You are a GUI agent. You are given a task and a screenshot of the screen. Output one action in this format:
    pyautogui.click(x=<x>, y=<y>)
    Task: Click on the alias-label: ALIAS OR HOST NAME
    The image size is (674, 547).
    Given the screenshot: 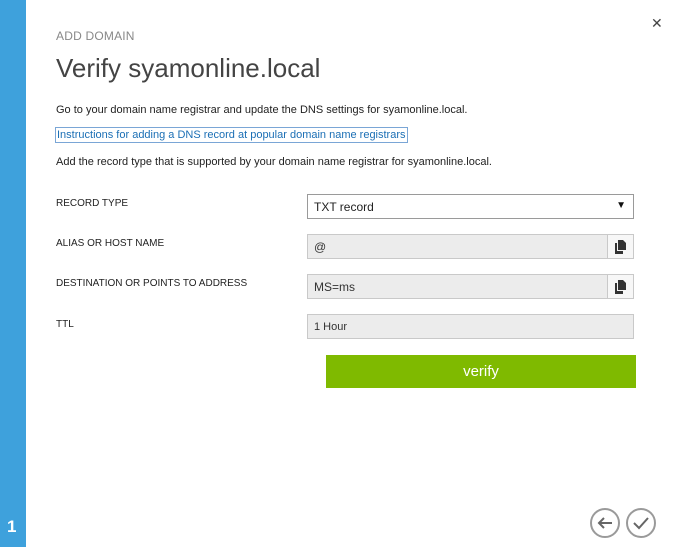 What is the action you would take?
    pyautogui.click(x=110, y=243)
    